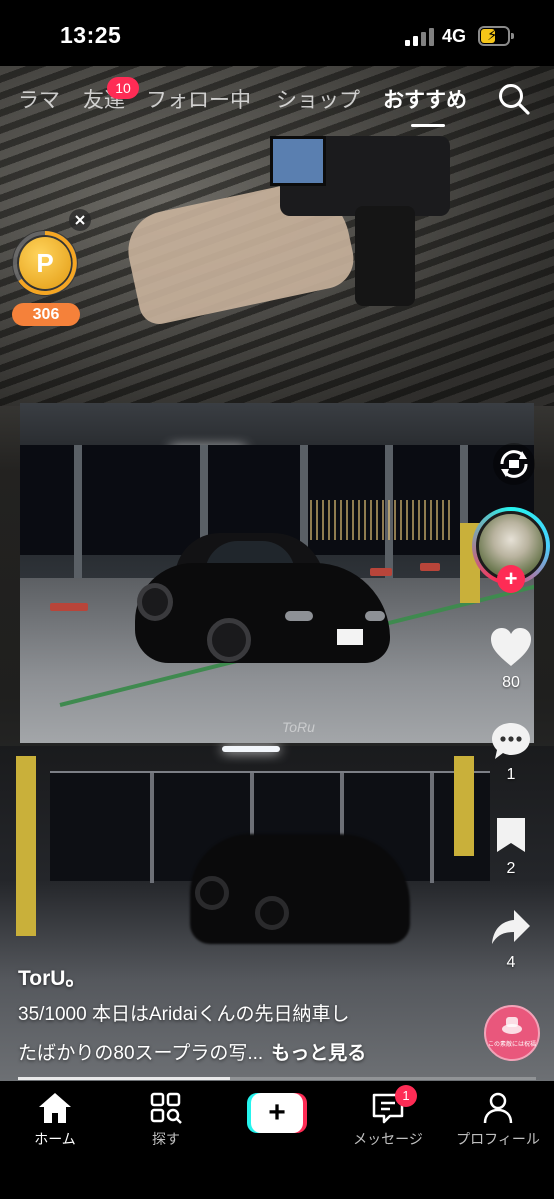 Image resolution: width=554 pixels, height=1199 pixels. I want to click on nav-home: ホーム, so click(55, 1120).